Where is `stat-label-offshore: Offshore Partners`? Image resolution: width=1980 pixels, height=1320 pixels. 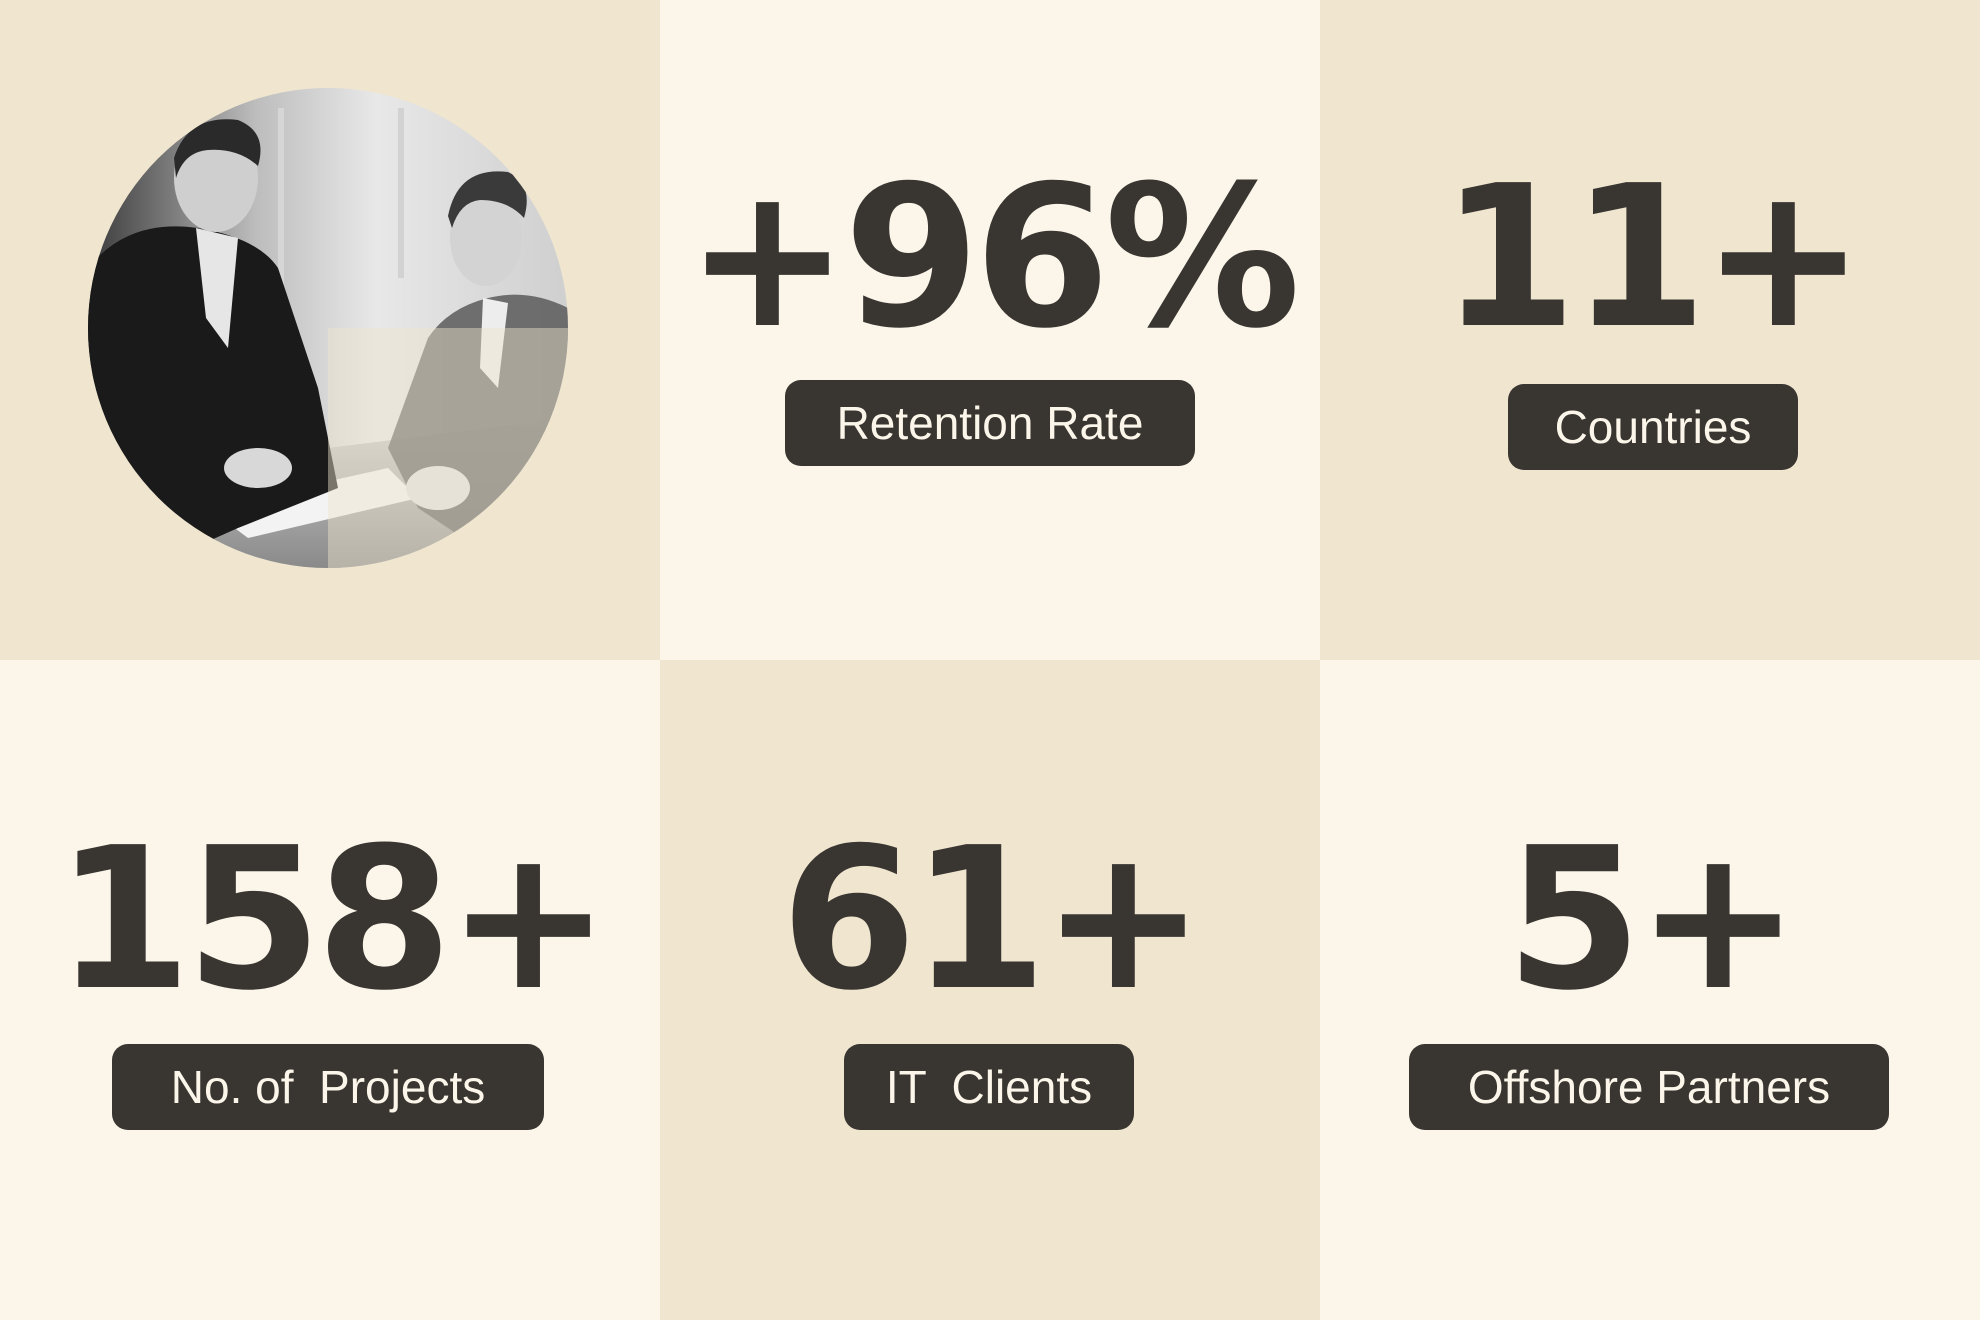 stat-label-offshore: Offshore Partners is located at coordinates (1649, 1087).